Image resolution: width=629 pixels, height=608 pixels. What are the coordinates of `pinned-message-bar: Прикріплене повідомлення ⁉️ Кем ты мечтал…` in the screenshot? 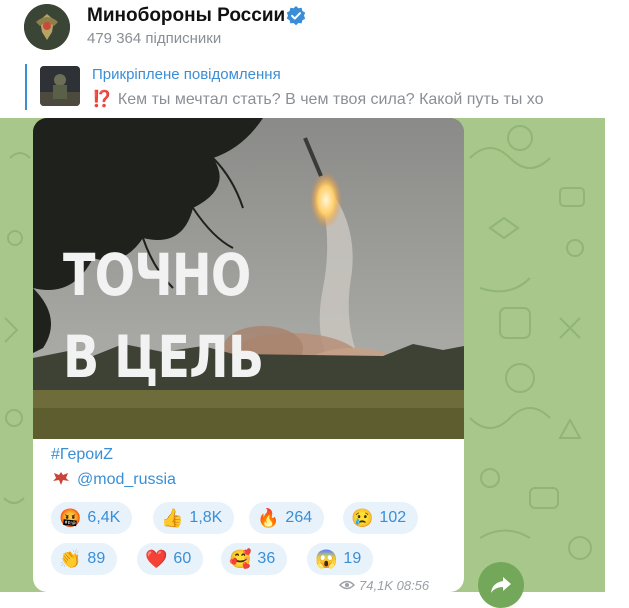 It's located at (314, 87).